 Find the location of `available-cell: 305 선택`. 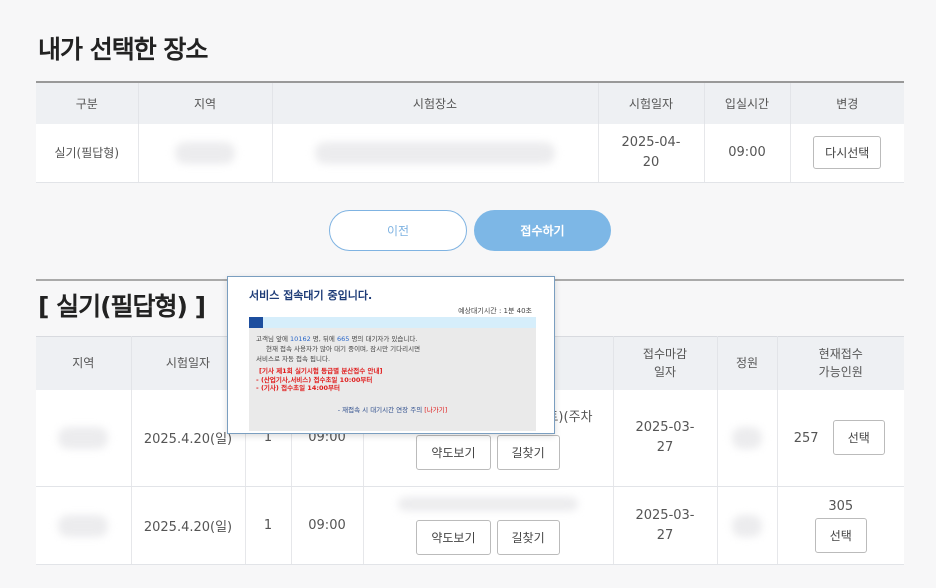

available-cell: 305 선택 is located at coordinates (840, 525).